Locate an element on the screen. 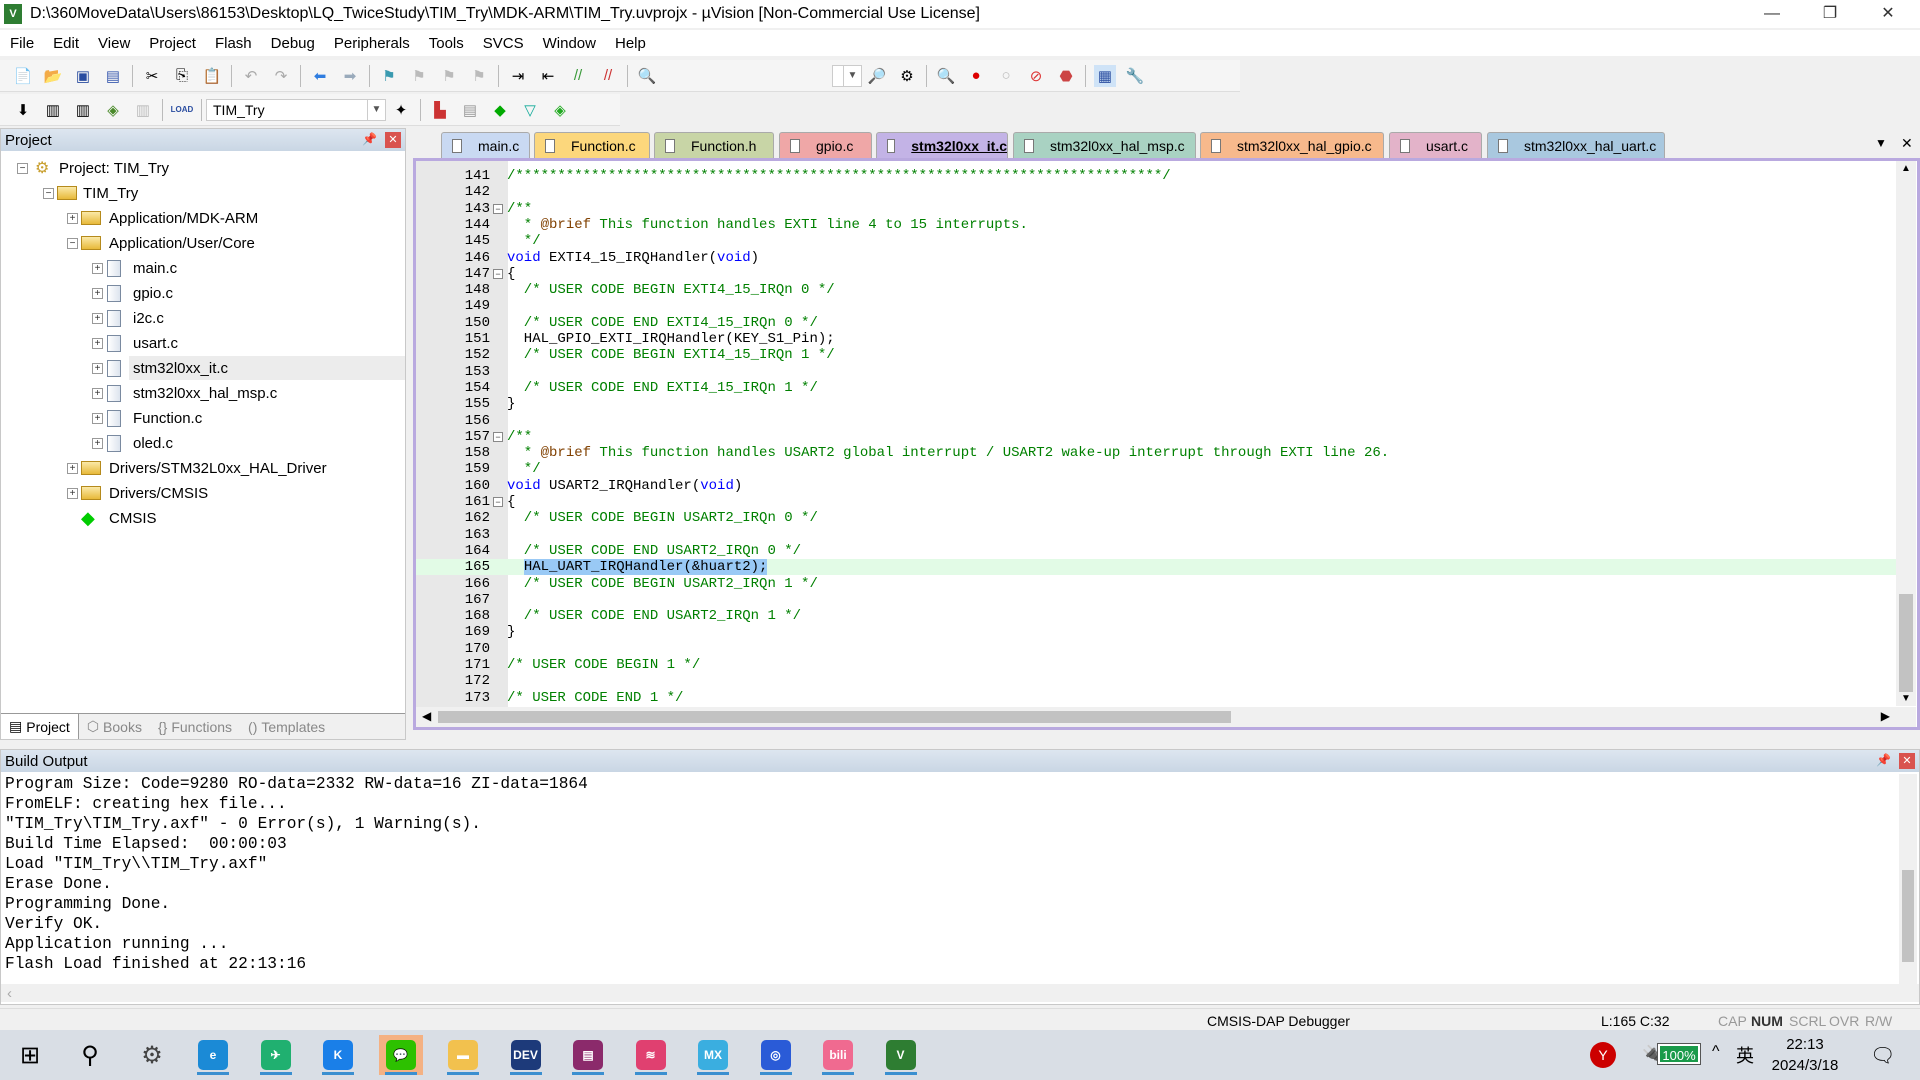 The width and height of the screenshot is (1920, 1080). disable-breakpoint-icon: ○ is located at coordinates (1006, 76).